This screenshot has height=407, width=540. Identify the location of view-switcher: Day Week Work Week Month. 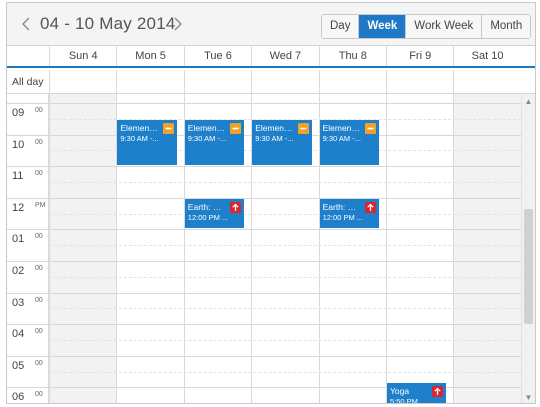
(426, 26).